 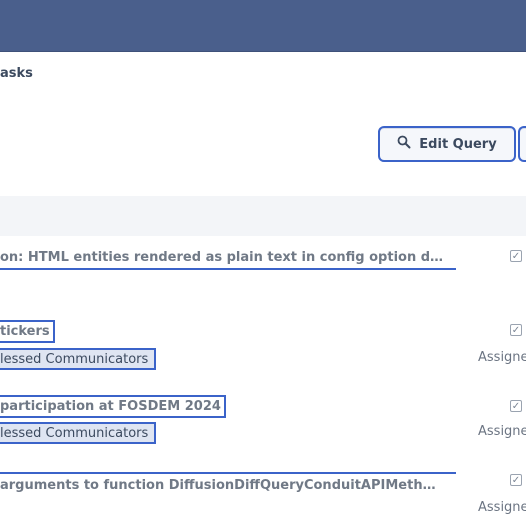 I want to click on top-navigation-bar, so click(x=263, y=26).